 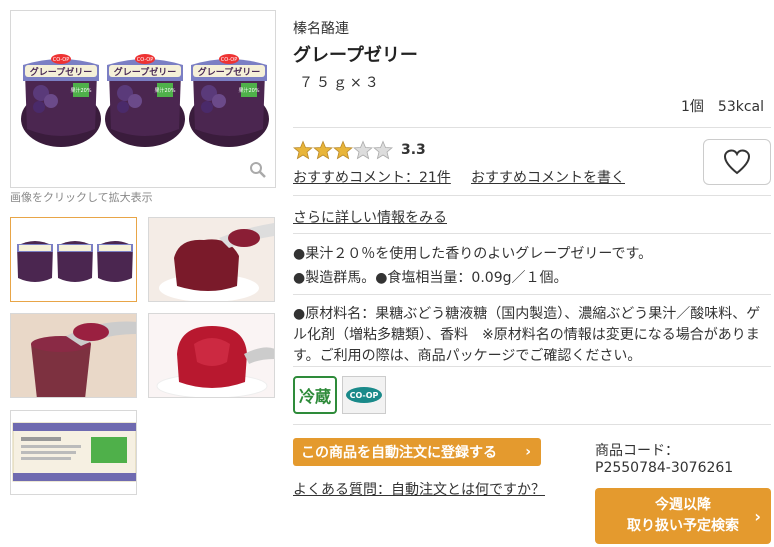 I want to click on favorite-button, so click(x=737, y=162).